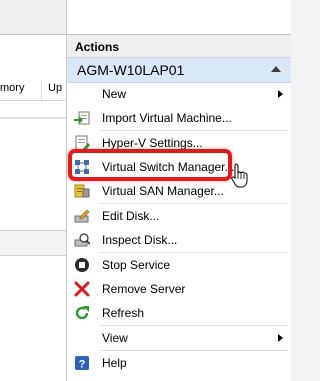 The width and height of the screenshot is (320, 381). I want to click on refresh-icon, so click(82, 313).